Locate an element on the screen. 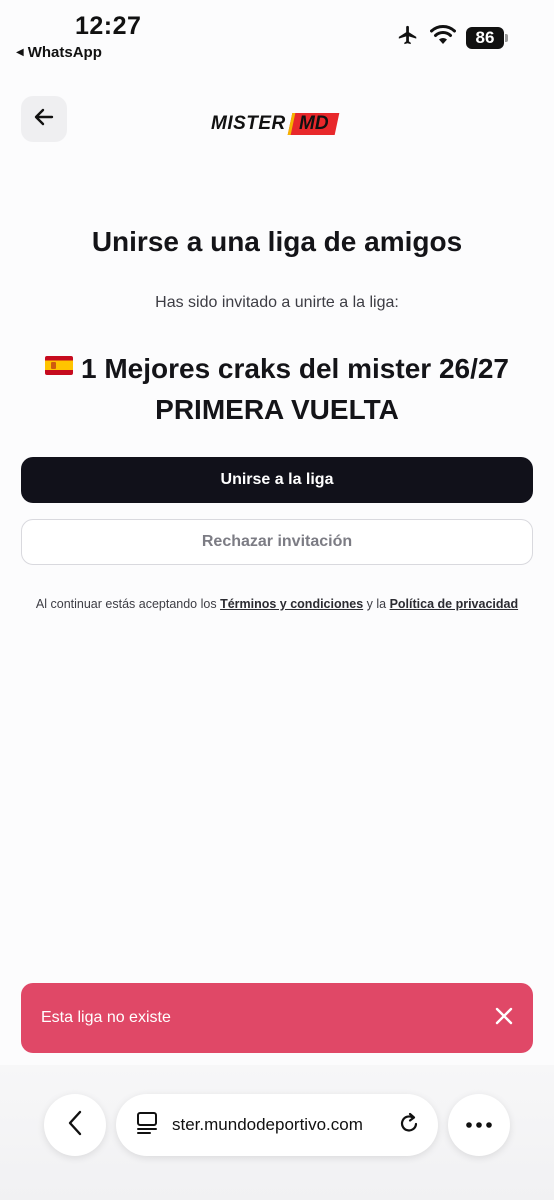 The image size is (554, 1200). browser-more-button is located at coordinates (479, 1125).